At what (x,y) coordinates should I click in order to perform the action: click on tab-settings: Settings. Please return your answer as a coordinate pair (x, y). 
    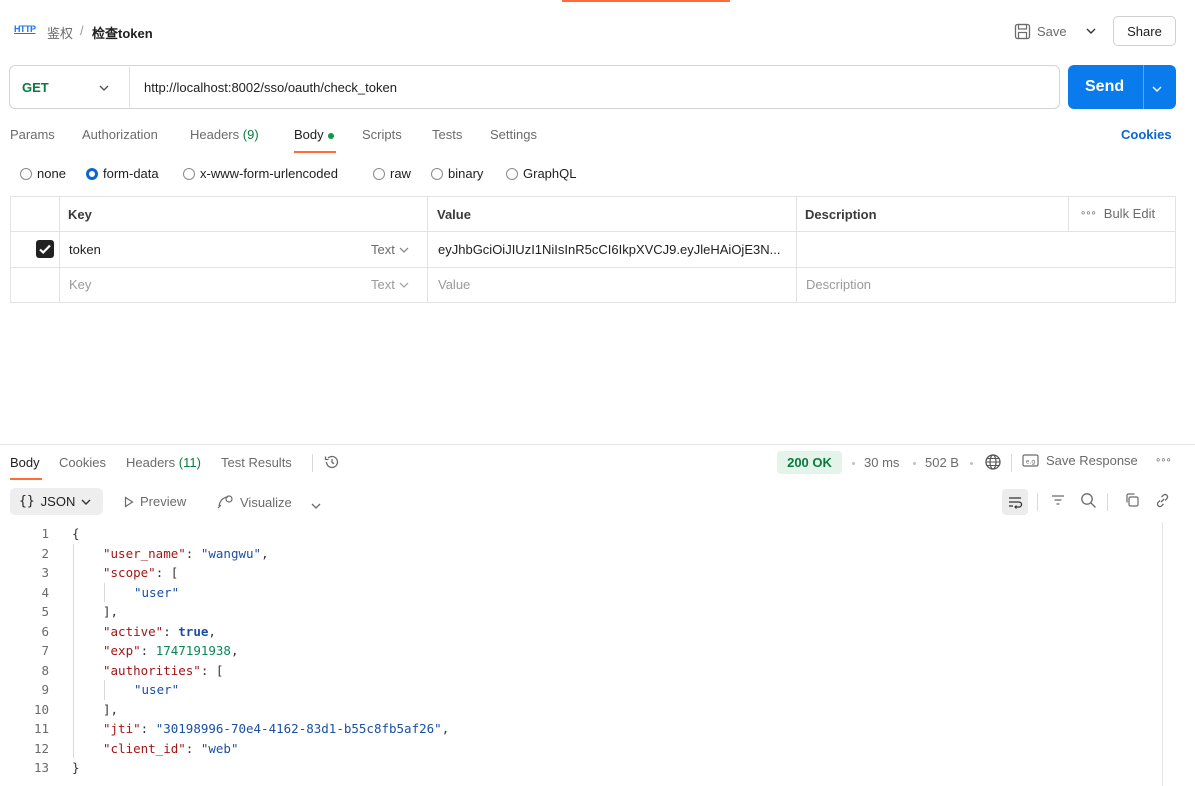
    Looking at the image, I should click on (513, 134).